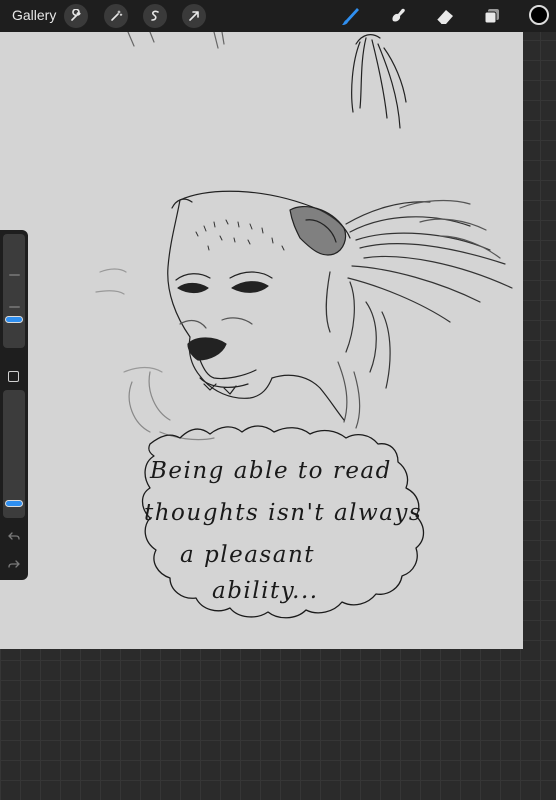  I want to click on gallery-button: Gallery, so click(34, 15).